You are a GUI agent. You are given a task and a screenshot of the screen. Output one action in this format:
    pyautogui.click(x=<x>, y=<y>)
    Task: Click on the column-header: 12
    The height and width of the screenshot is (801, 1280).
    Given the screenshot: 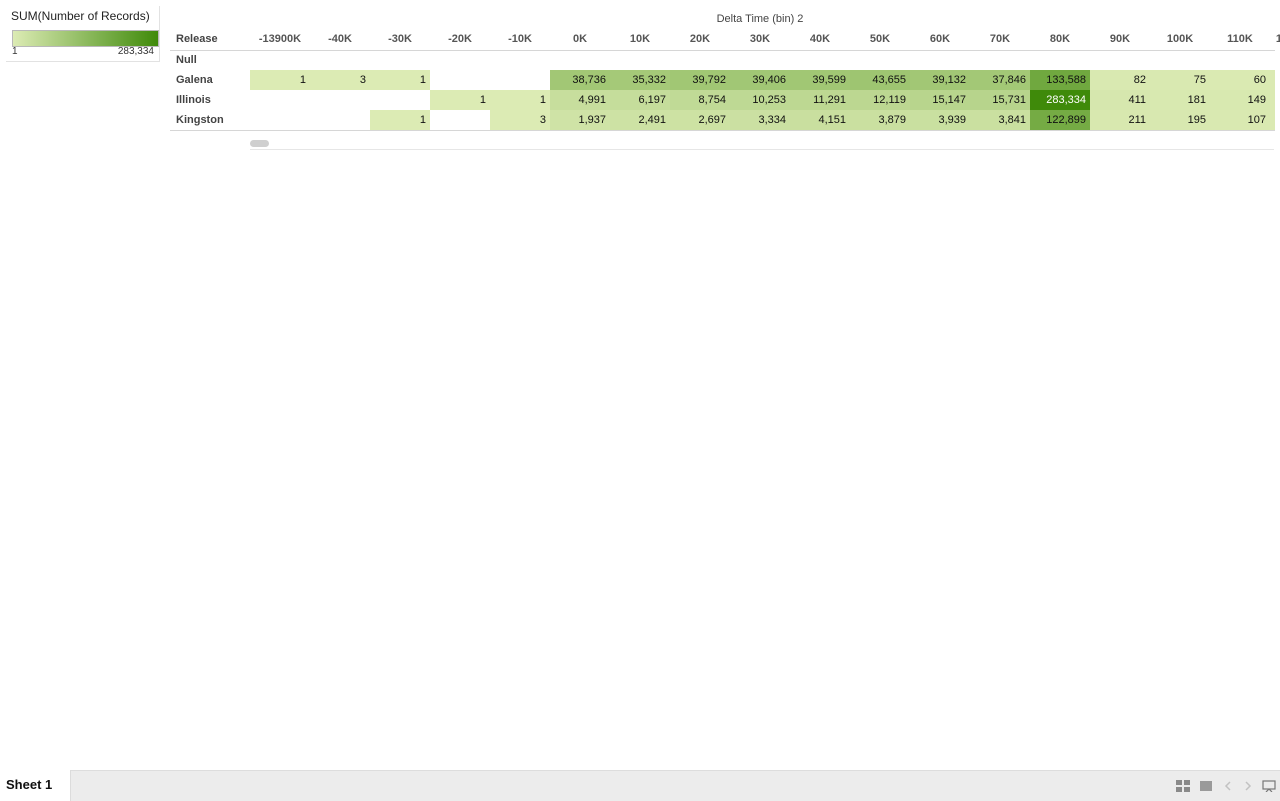 What is the action you would take?
    pyautogui.click(x=1266, y=39)
    